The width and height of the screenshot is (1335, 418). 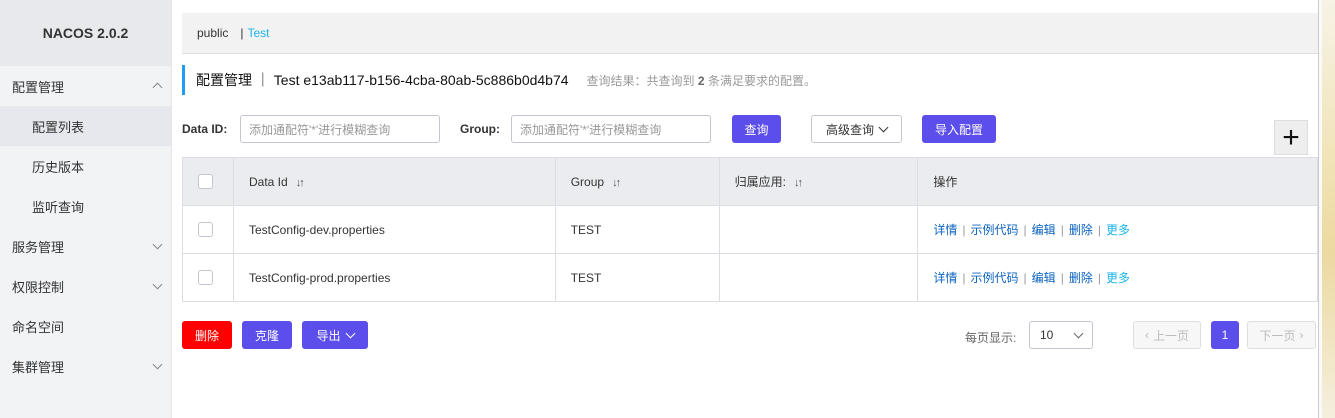 What do you see at coordinates (258, 33) in the screenshot?
I see `namespace-test: Test` at bounding box center [258, 33].